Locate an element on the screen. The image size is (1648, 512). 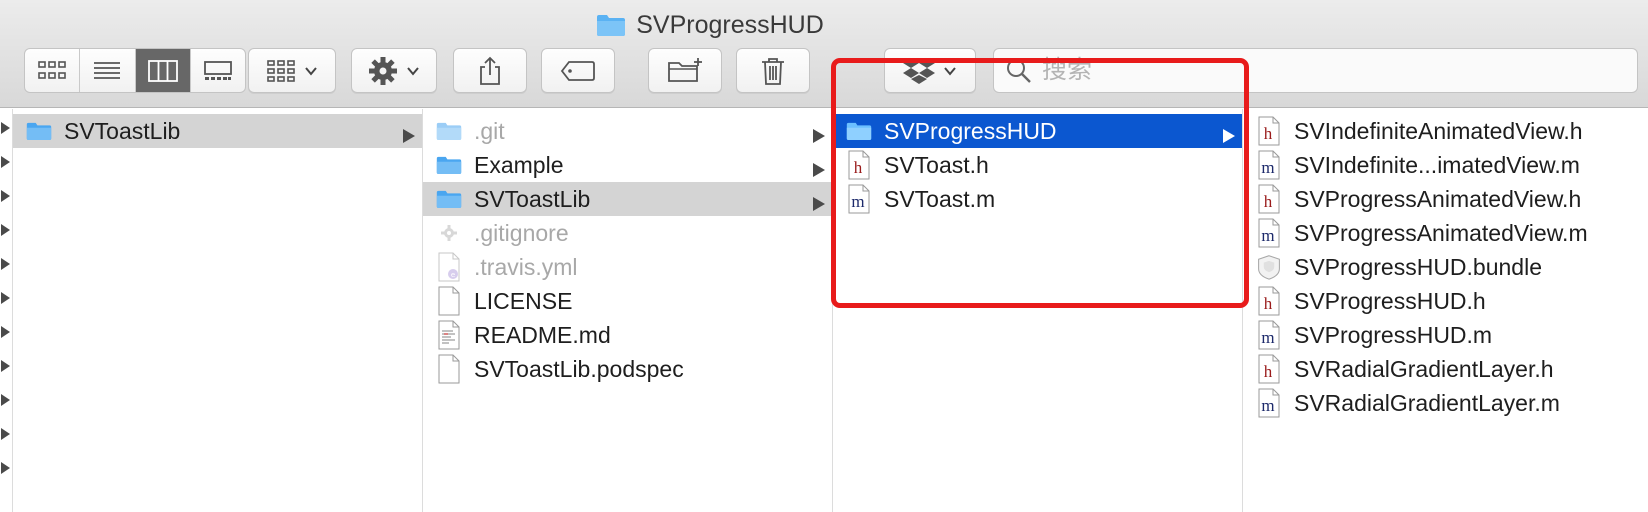
icon-view-button is located at coordinates (53, 70).